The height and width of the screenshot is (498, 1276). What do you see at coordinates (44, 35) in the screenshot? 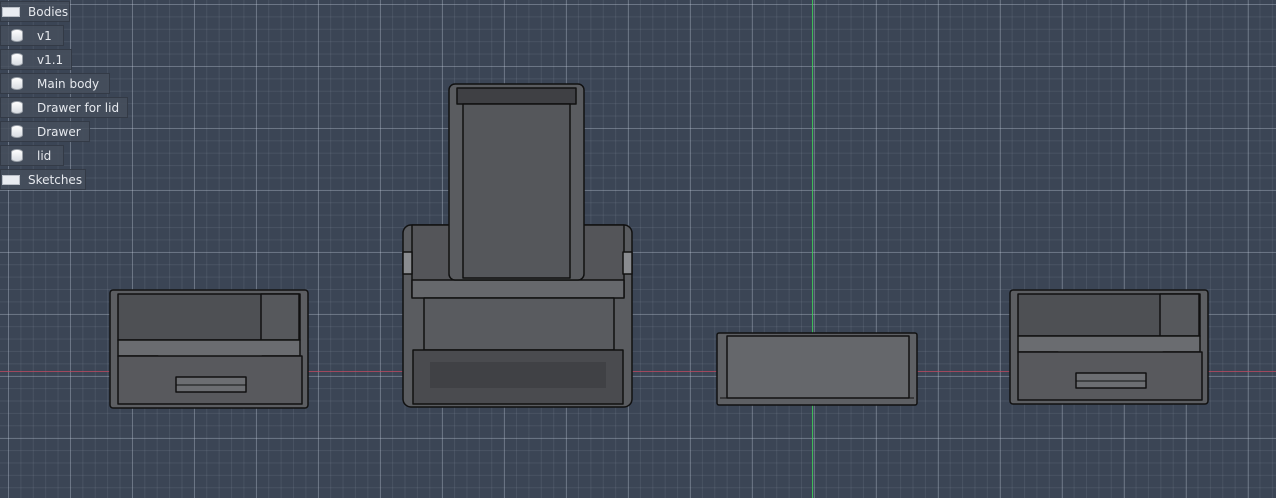
I see `body-item-label: v1` at bounding box center [44, 35].